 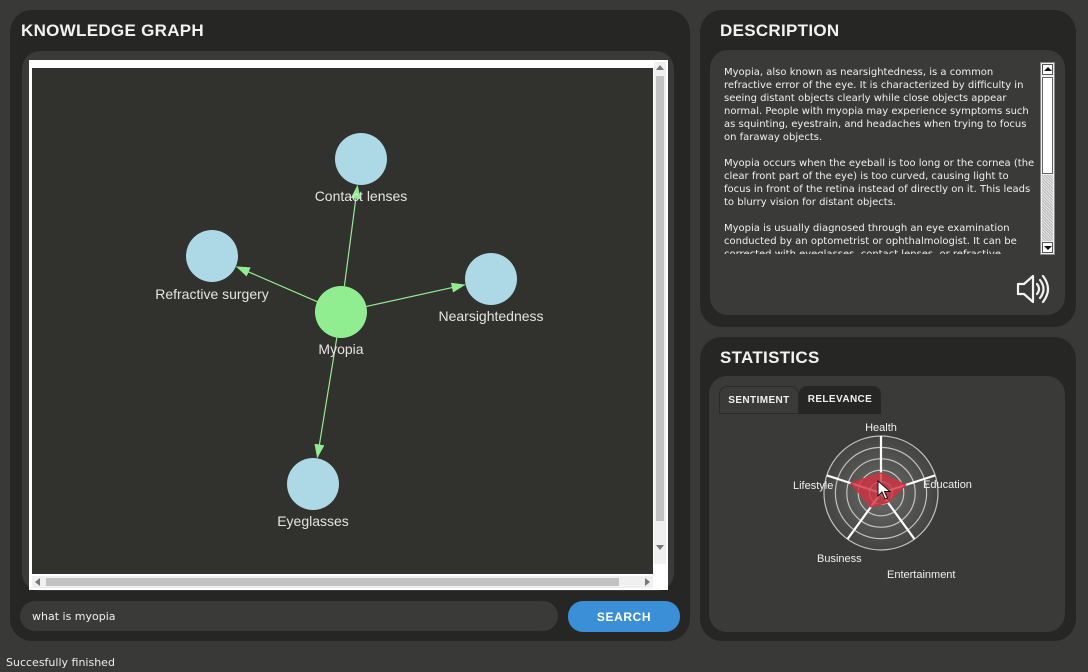 What do you see at coordinates (361, 159) in the screenshot?
I see `graph-node-contact` at bounding box center [361, 159].